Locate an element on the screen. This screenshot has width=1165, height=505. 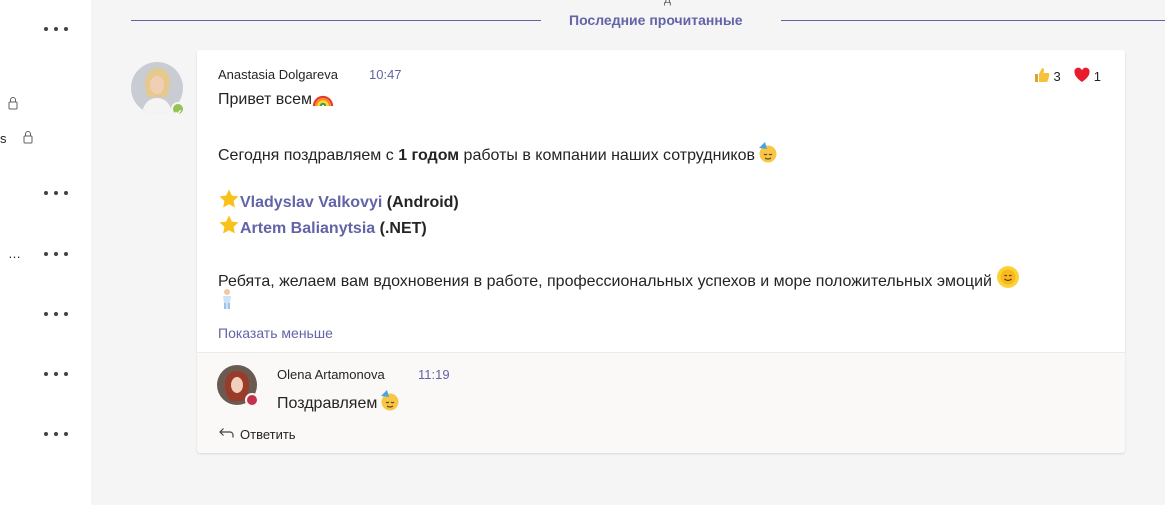
employee-line: Artem Balianytsia (.NET) is located at coordinates (322, 227).